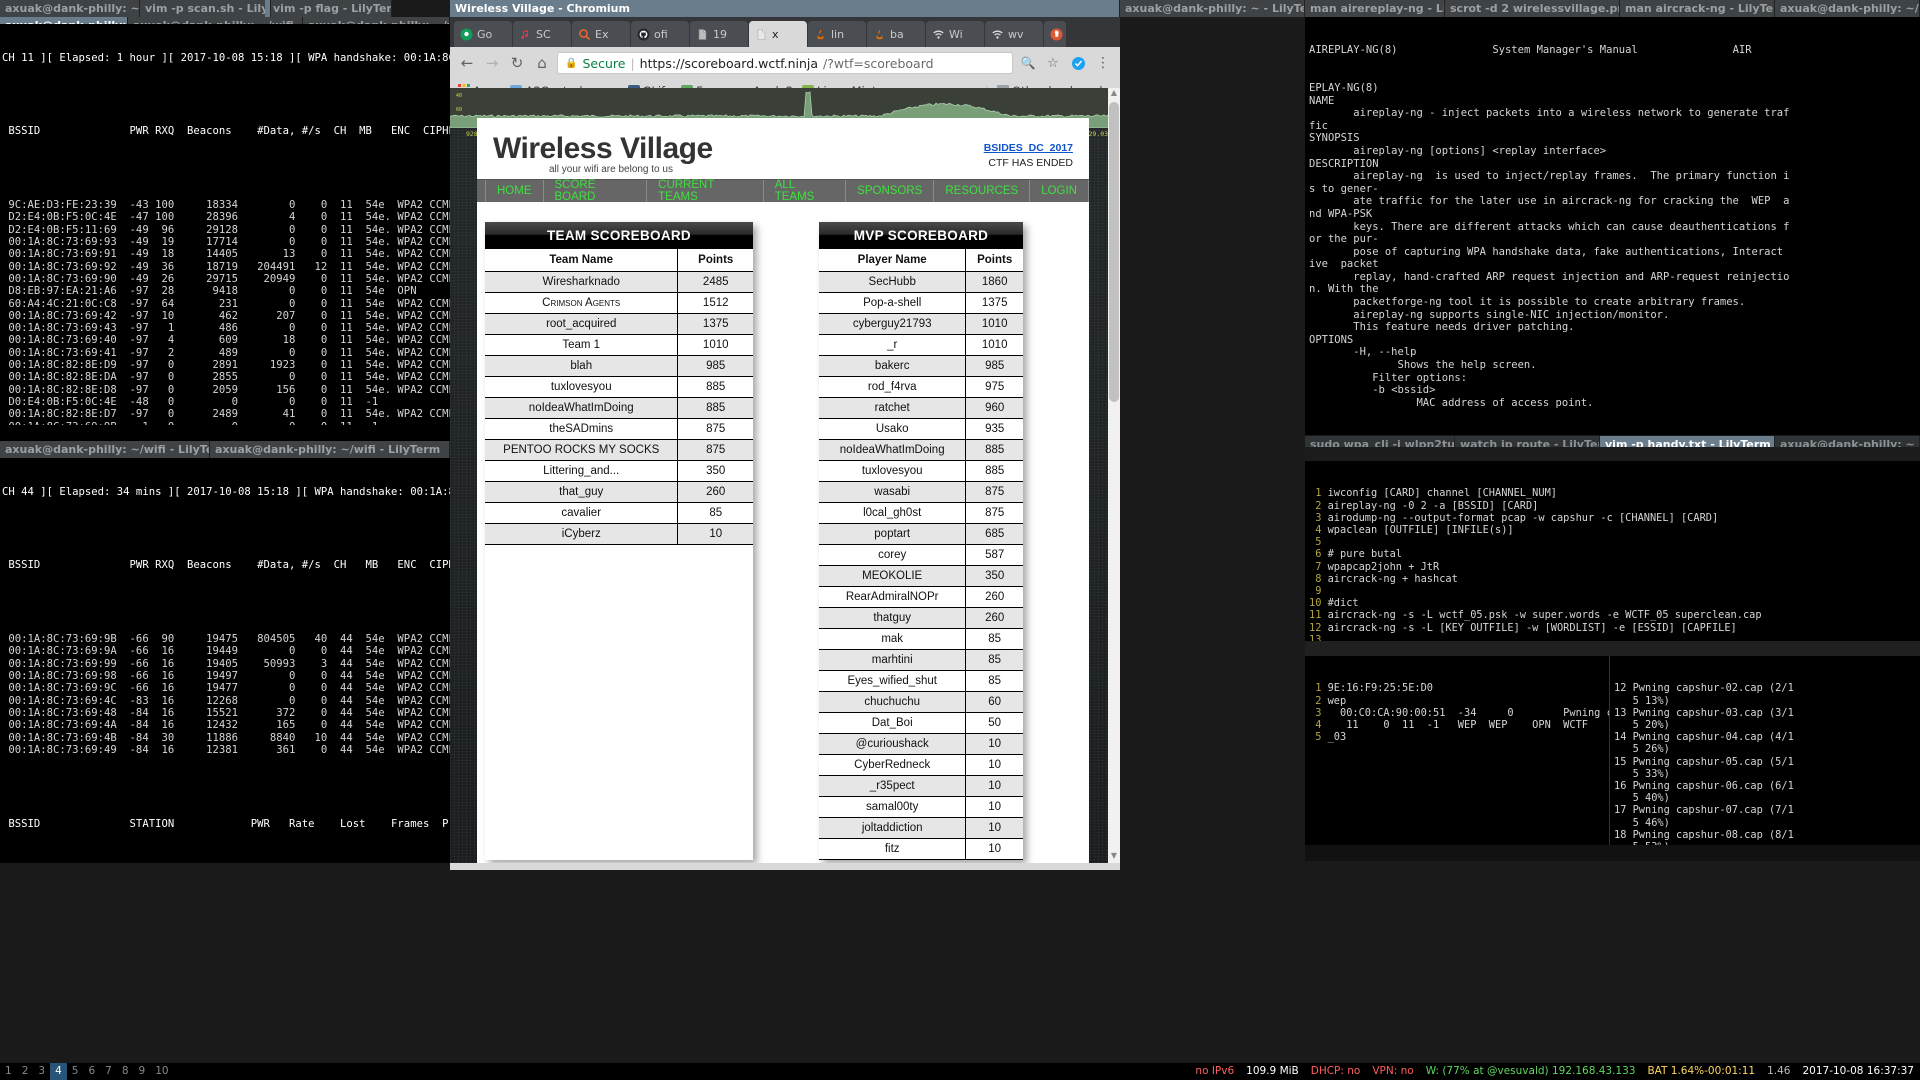  Describe the element at coordinates (1114, 252) in the screenshot. I see `scrollbar-thumb` at that location.